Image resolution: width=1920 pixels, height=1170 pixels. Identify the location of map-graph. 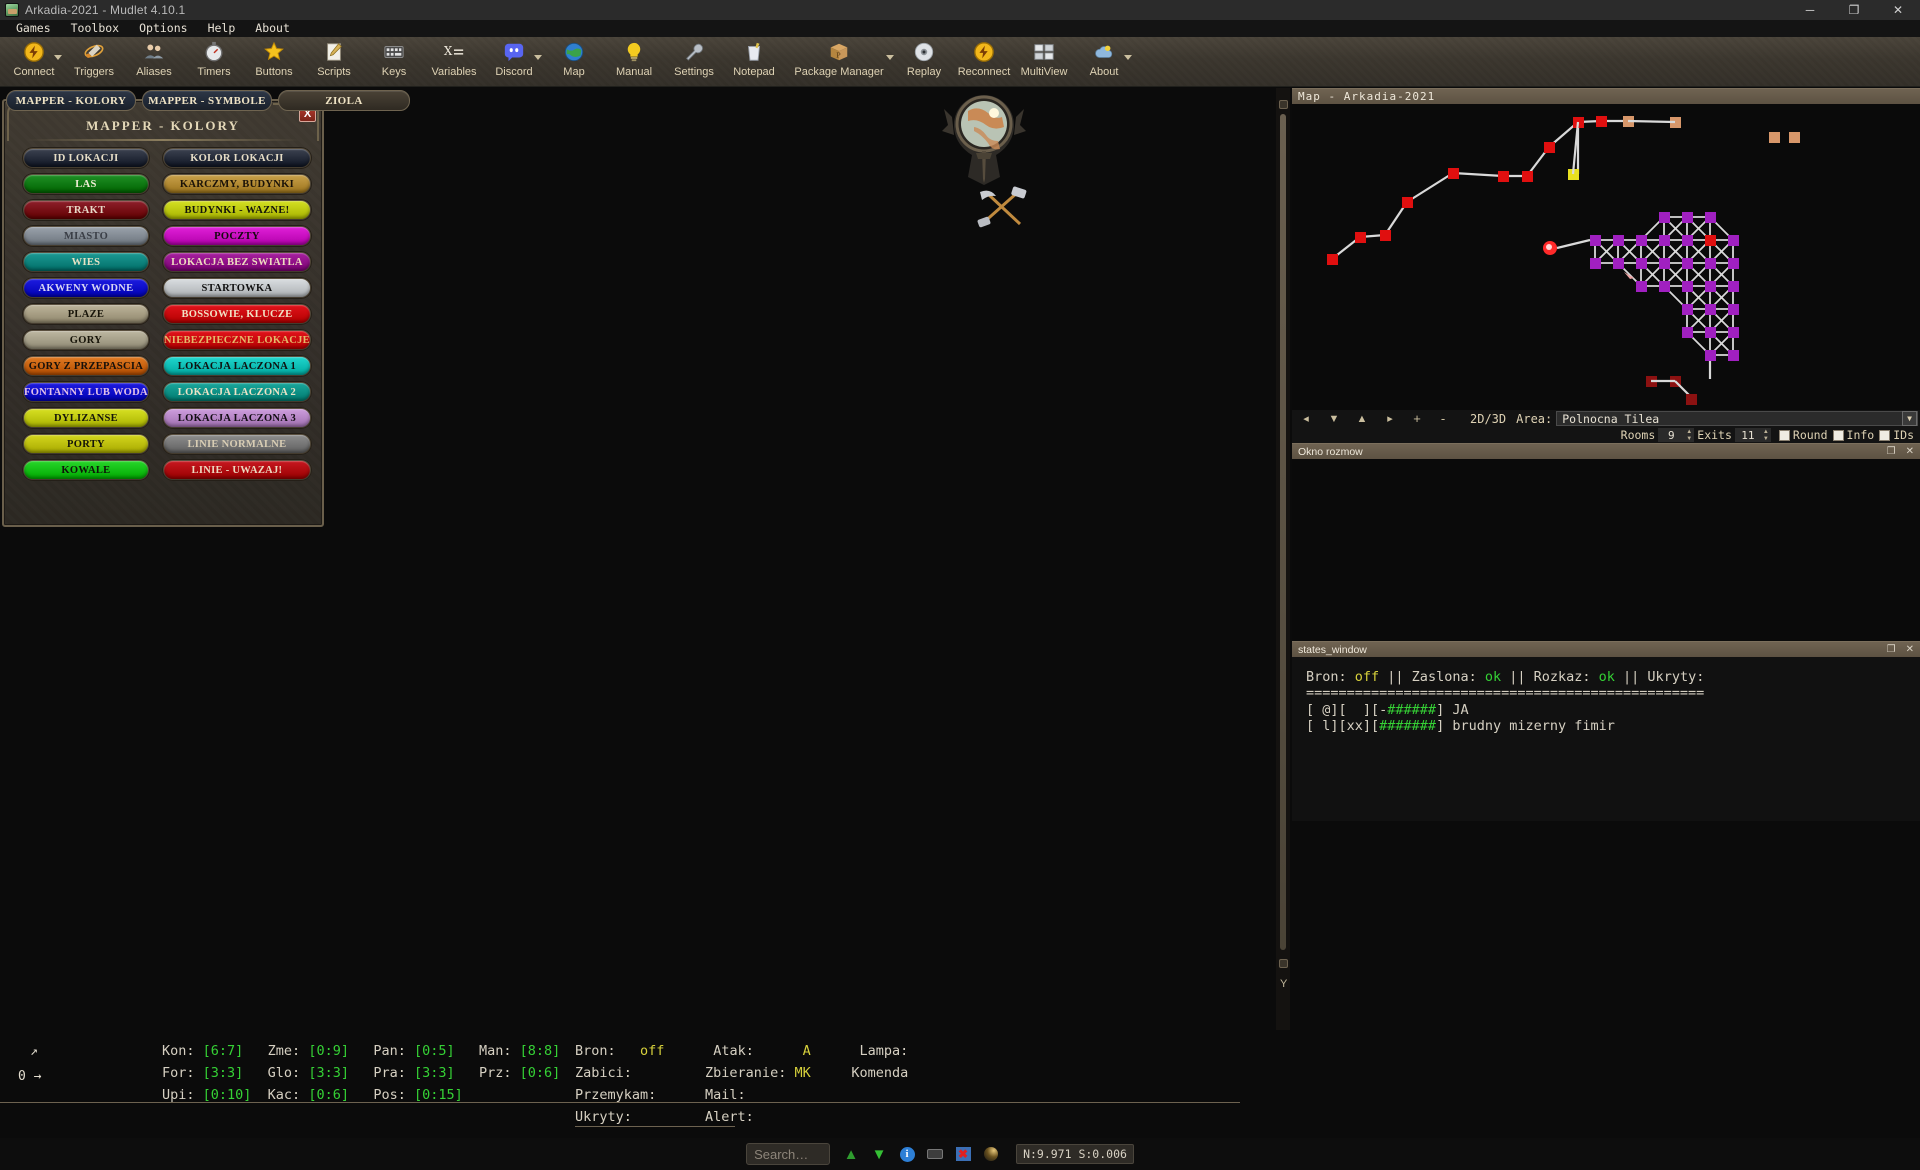
(1606, 257).